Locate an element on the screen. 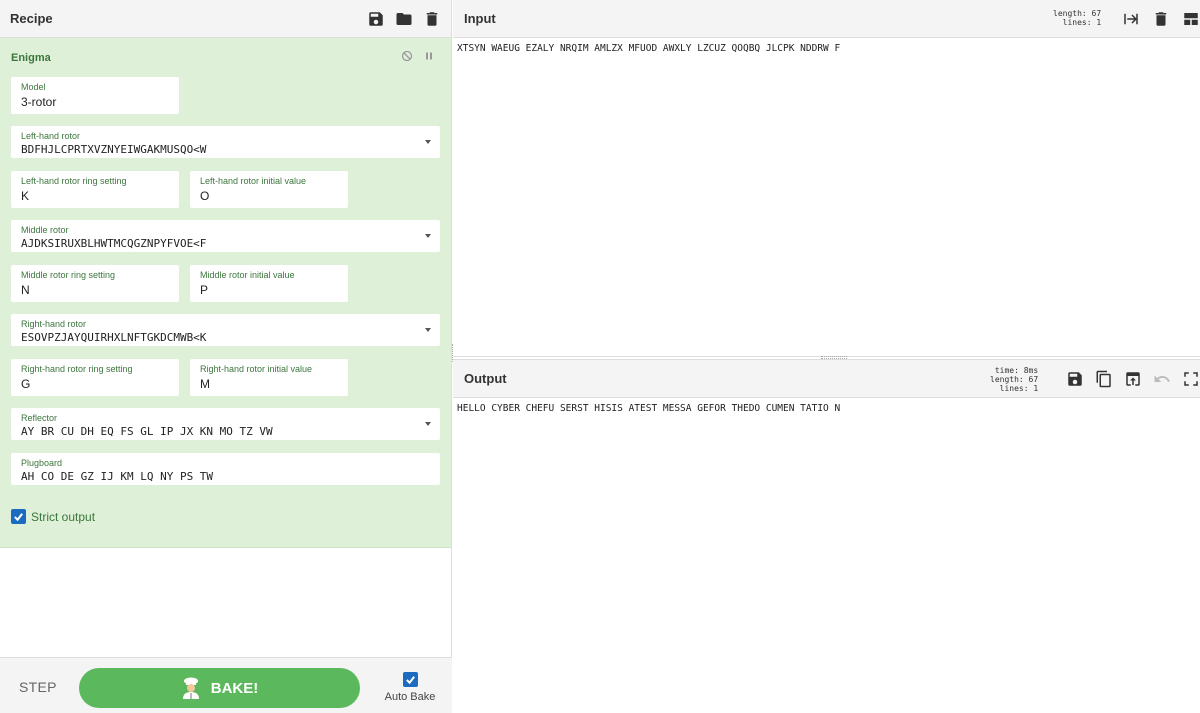  left-ring-label: Left-hand rotor ring setting is located at coordinates (74, 181).